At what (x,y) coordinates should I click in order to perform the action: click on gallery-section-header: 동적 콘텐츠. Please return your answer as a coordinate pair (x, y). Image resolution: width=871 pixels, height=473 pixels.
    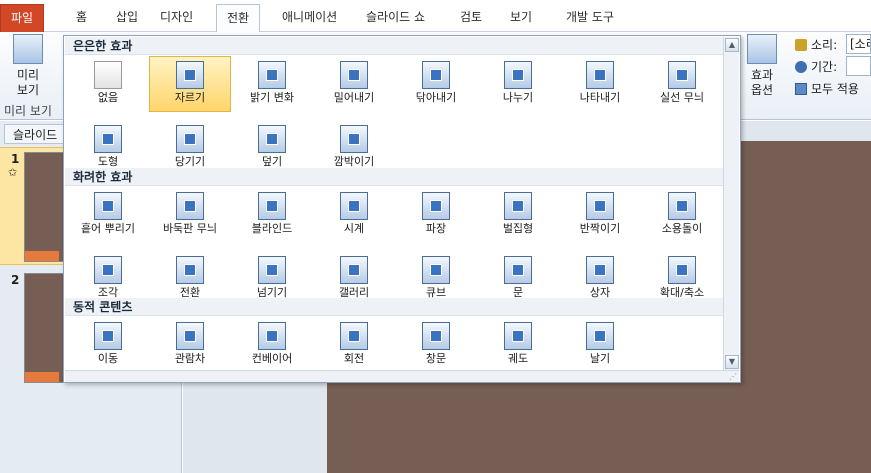
    Looking at the image, I should click on (394, 307).